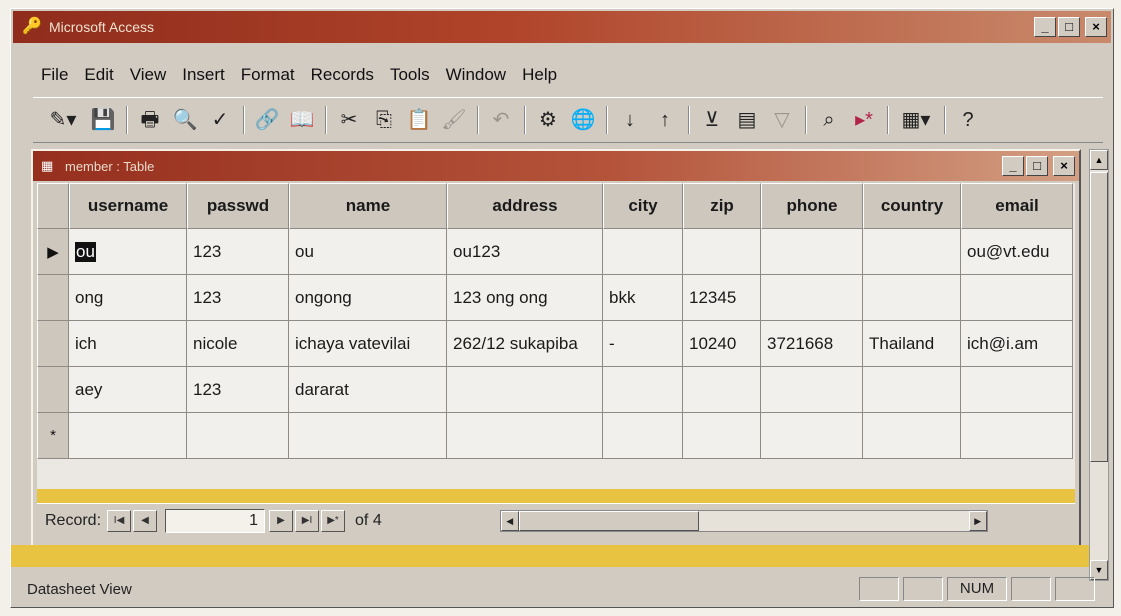  I want to click on relationships-icon: ⚙, so click(548, 120).